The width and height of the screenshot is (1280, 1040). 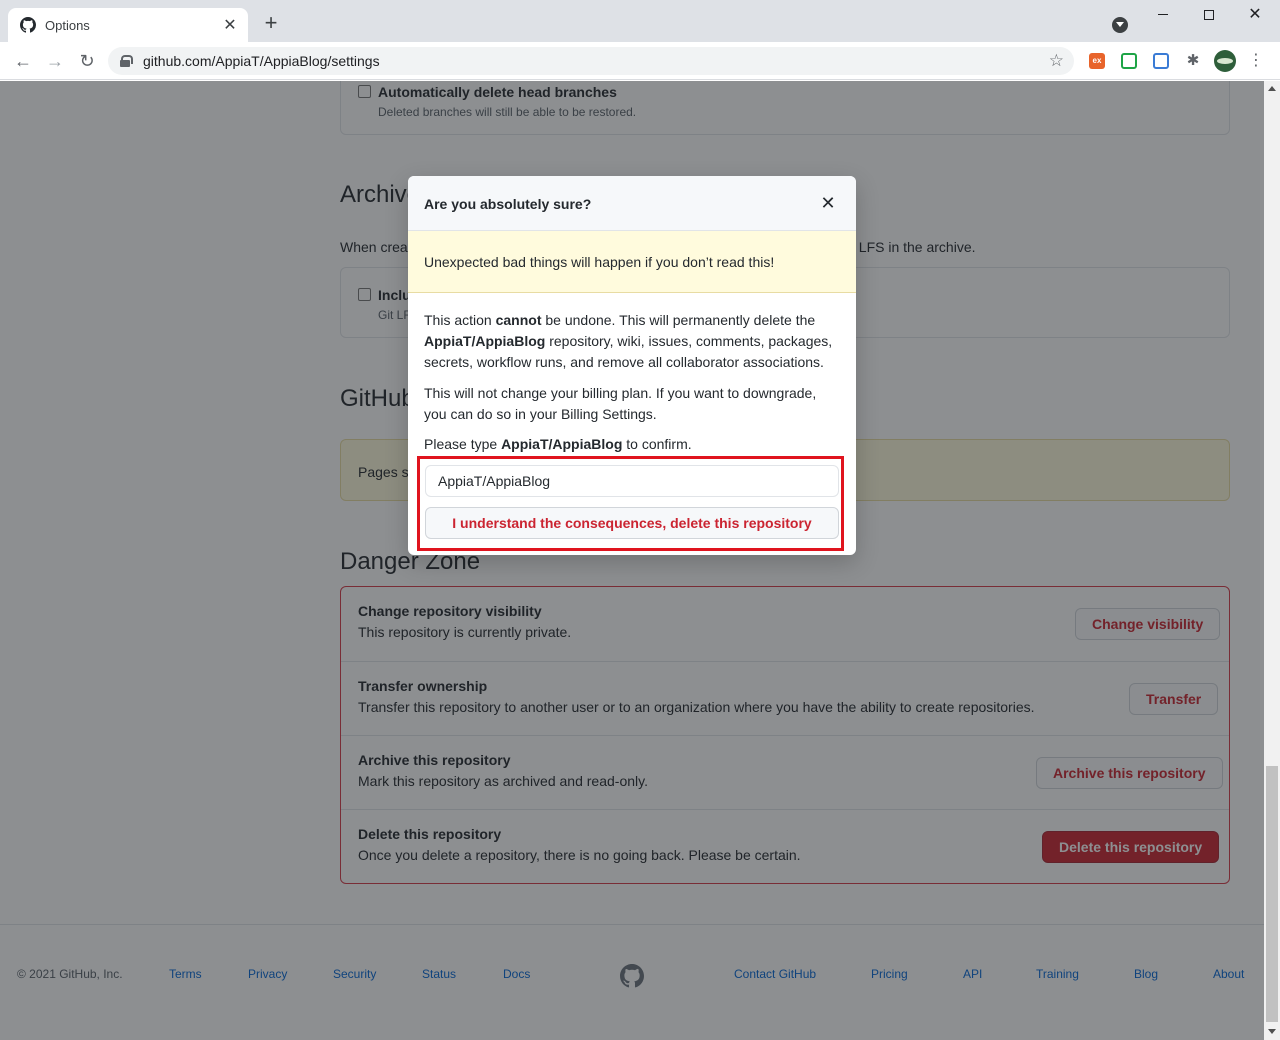 I want to click on profile-avatar, so click(x=1225, y=61).